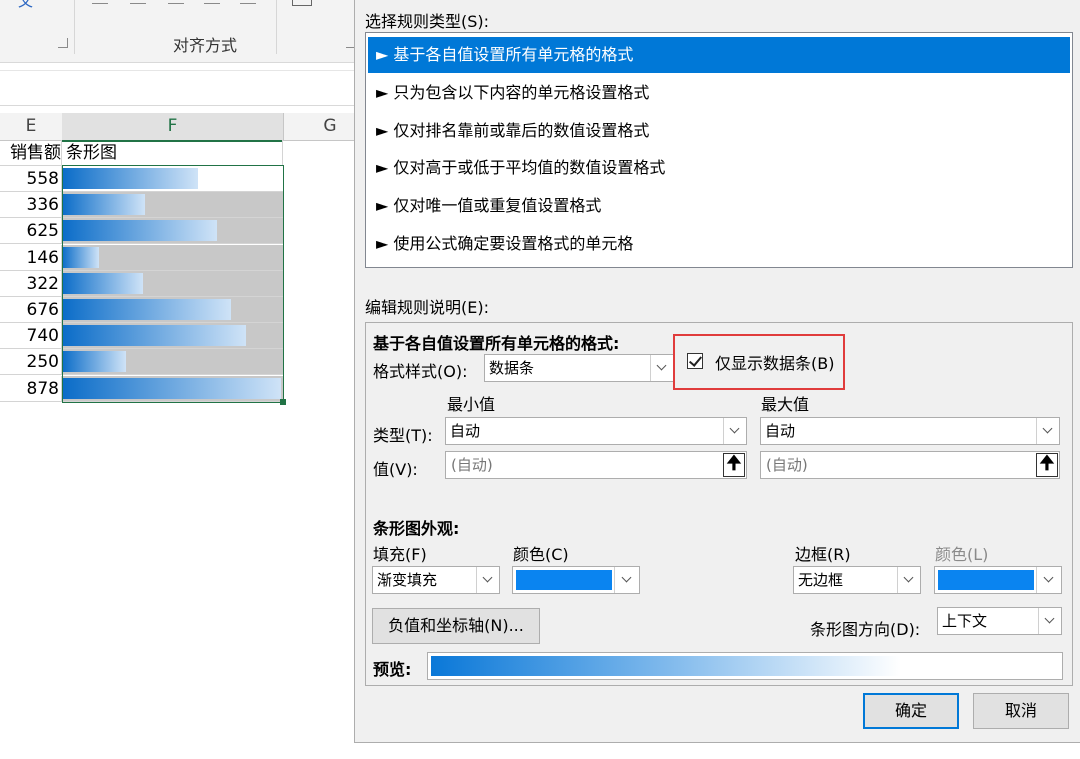 The width and height of the screenshot is (1080, 759). What do you see at coordinates (719, 206) in the screenshot?
I see `rule-item-unique-duplicate: ► 仅对唯一值或重复值设置格式` at bounding box center [719, 206].